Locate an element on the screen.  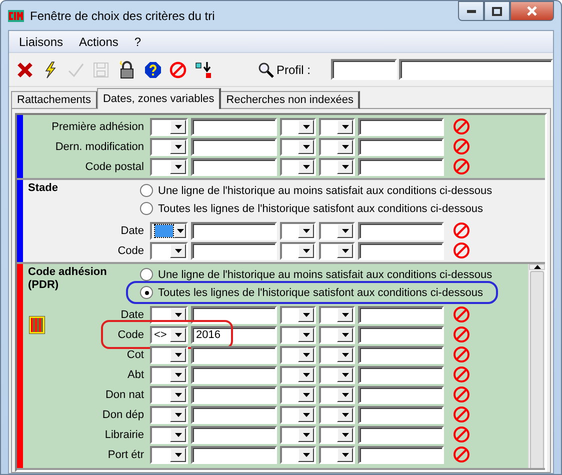
tab: Rattachements is located at coordinates (54, 100).